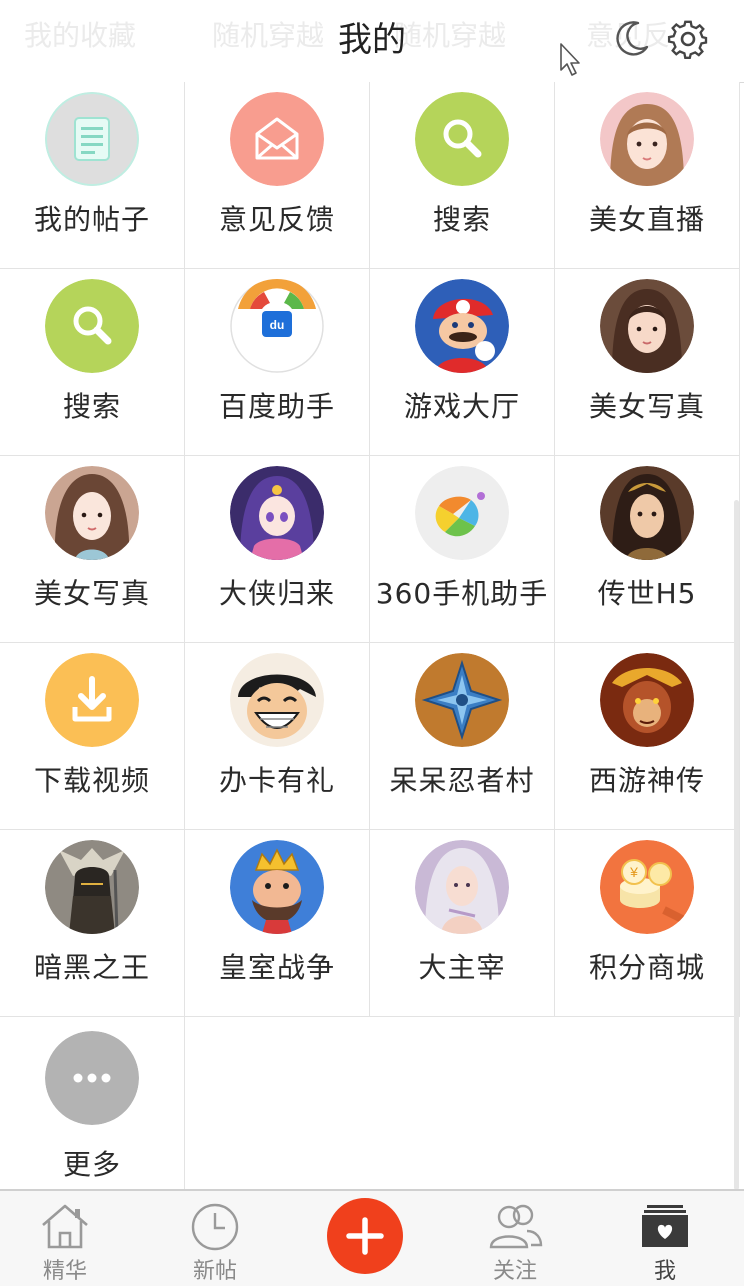 The width and height of the screenshot is (744, 1286). Describe the element at coordinates (462, 700) in the screenshot. I see `shuriken-icon` at that location.